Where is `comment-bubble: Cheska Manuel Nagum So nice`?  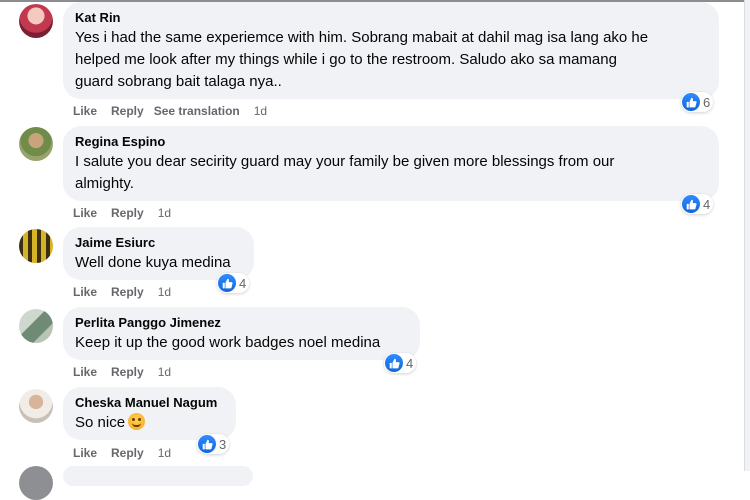
comment-bubble: Cheska Manuel Nagum So nice is located at coordinates (149, 413).